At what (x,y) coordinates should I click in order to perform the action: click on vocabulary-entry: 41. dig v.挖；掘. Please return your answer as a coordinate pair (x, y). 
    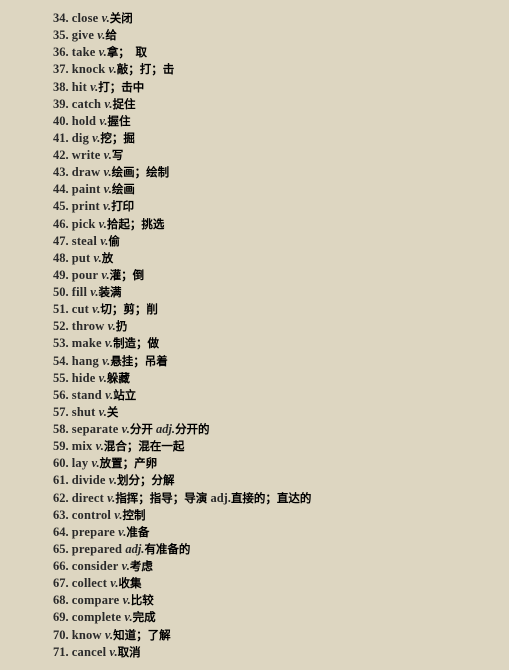
    Looking at the image, I should click on (182, 138).